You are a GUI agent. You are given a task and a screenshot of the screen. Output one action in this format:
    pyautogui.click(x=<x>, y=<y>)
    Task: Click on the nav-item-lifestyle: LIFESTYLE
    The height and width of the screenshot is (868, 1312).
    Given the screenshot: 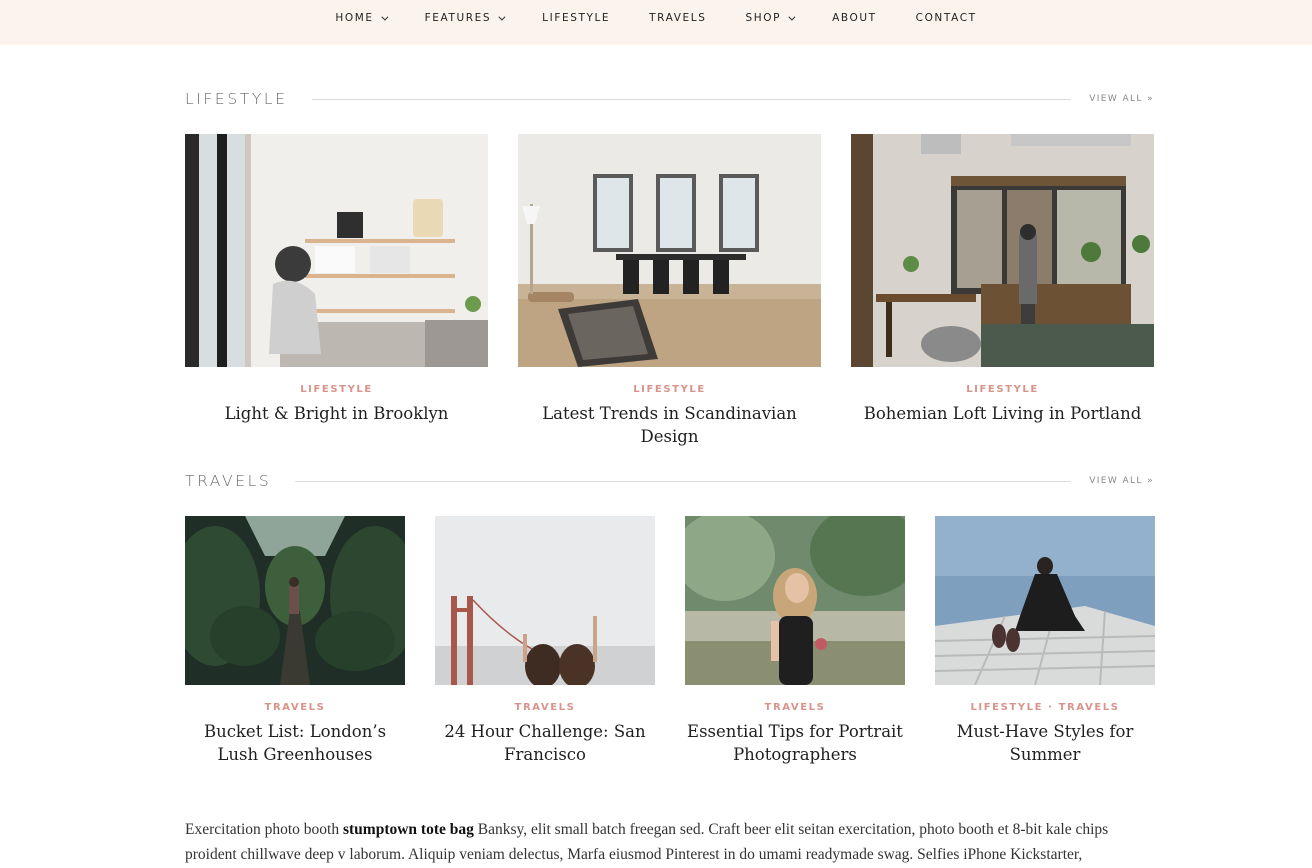 What is the action you would take?
    pyautogui.click(x=576, y=18)
    